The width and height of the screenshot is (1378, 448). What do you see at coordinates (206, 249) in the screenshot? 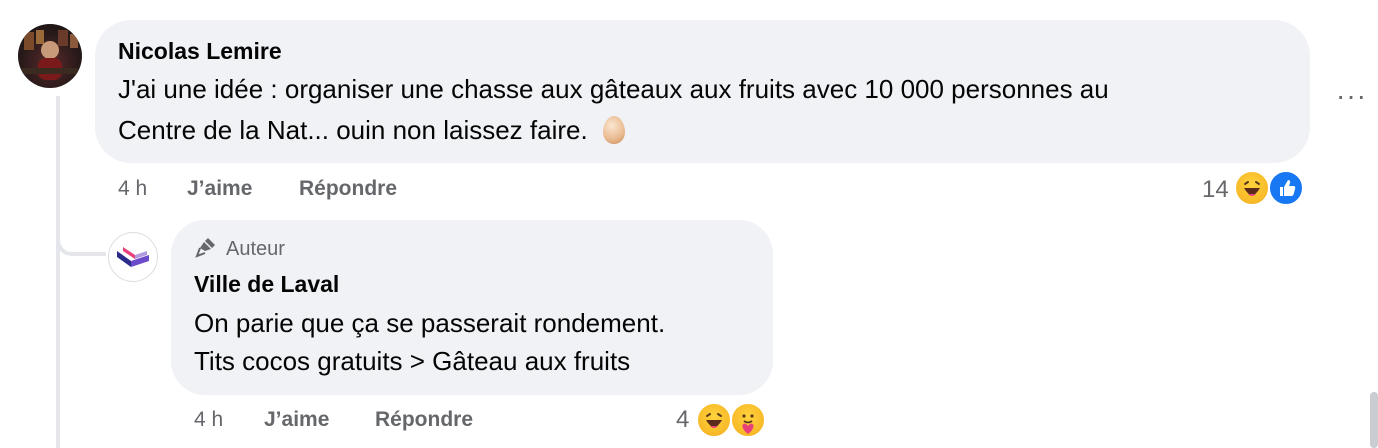
I see `author-badge-icon` at bounding box center [206, 249].